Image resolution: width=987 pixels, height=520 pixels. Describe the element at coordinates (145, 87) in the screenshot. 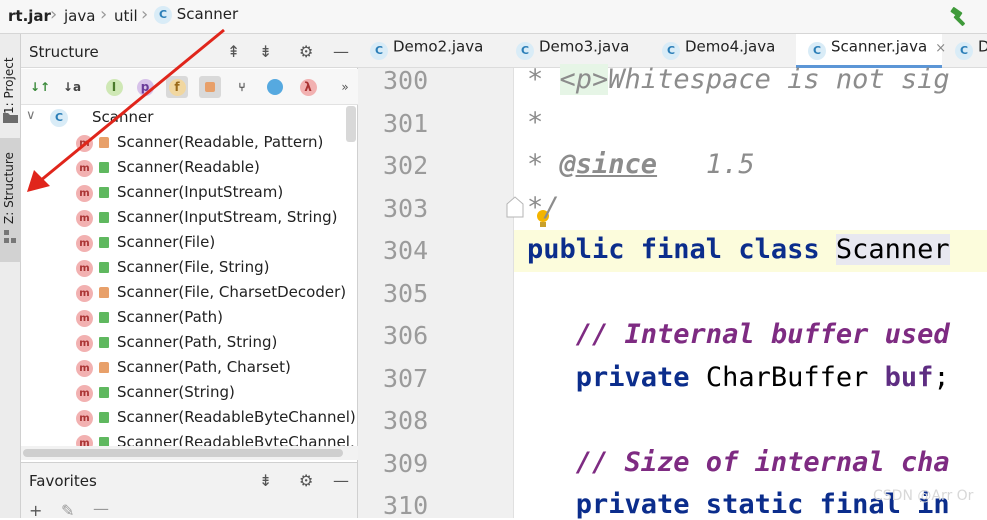

I see `show-properties-icon: p` at that location.